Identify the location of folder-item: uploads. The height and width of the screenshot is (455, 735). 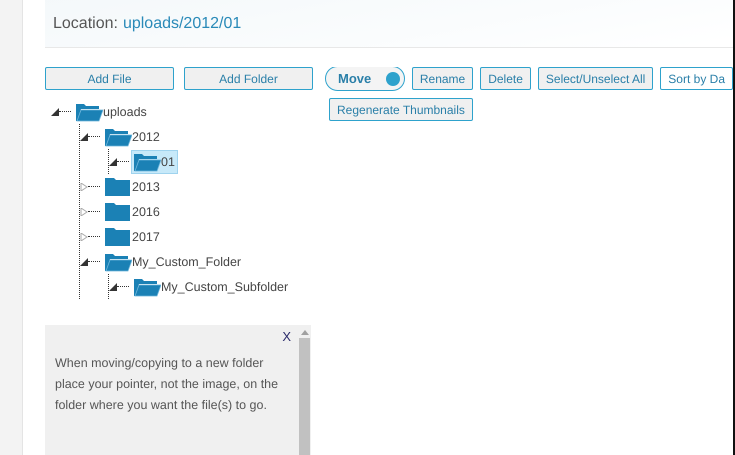
(111, 112).